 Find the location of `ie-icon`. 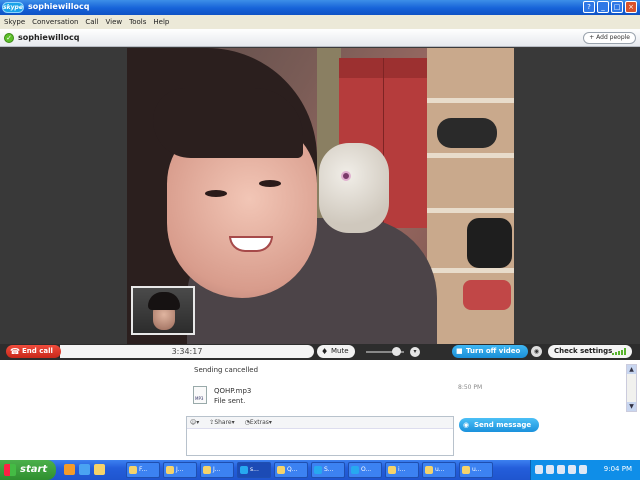

ie-icon is located at coordinates (84, 469).